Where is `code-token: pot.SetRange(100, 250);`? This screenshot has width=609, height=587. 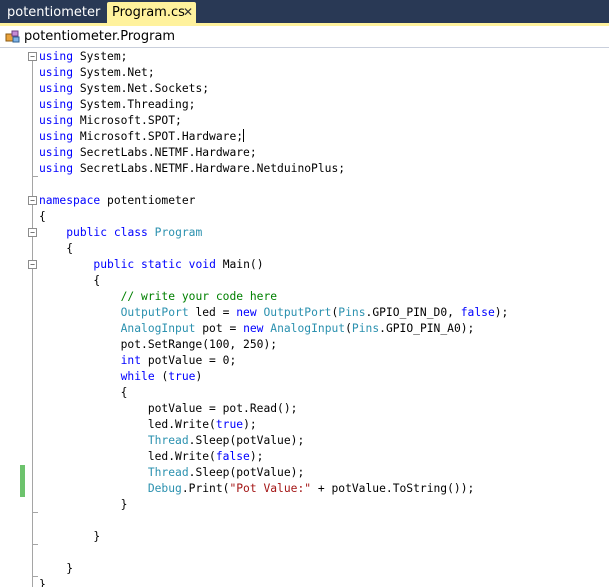 code-token: pot.SetRange(100, 250); is located at coordinates (158, 344).